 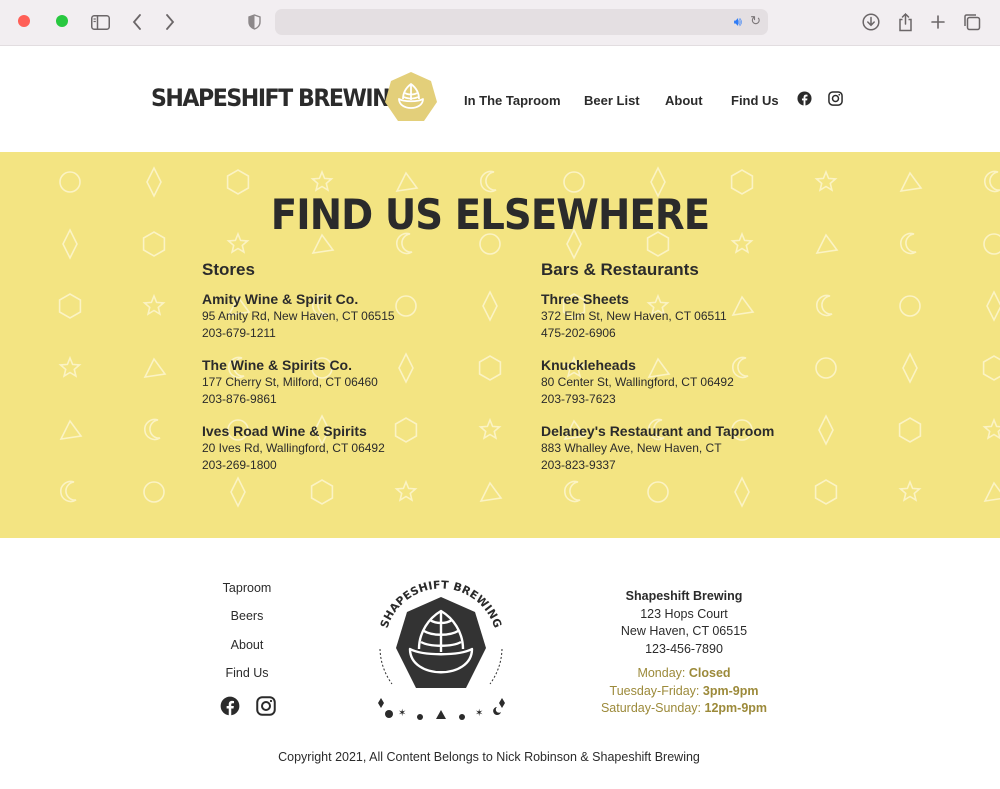 I want to click on hours-row: Monday: Closed, so click(x=684, y=674).